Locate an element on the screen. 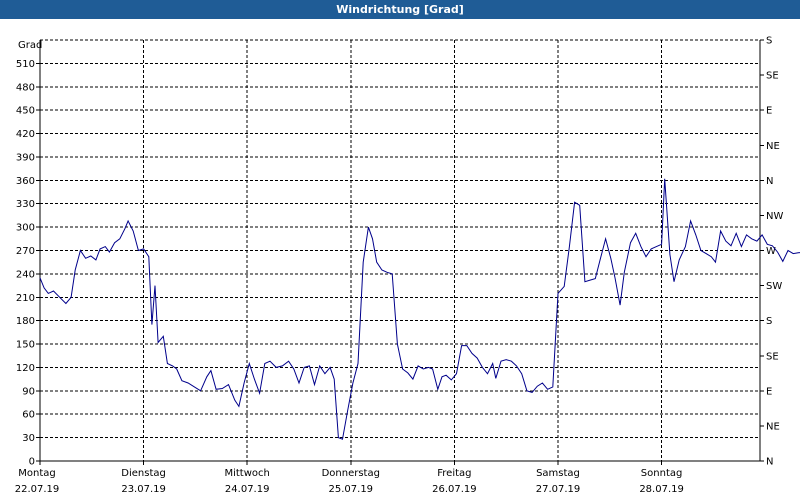  x-tick-day-label: Sonntag is located at coordinates (662, 473).